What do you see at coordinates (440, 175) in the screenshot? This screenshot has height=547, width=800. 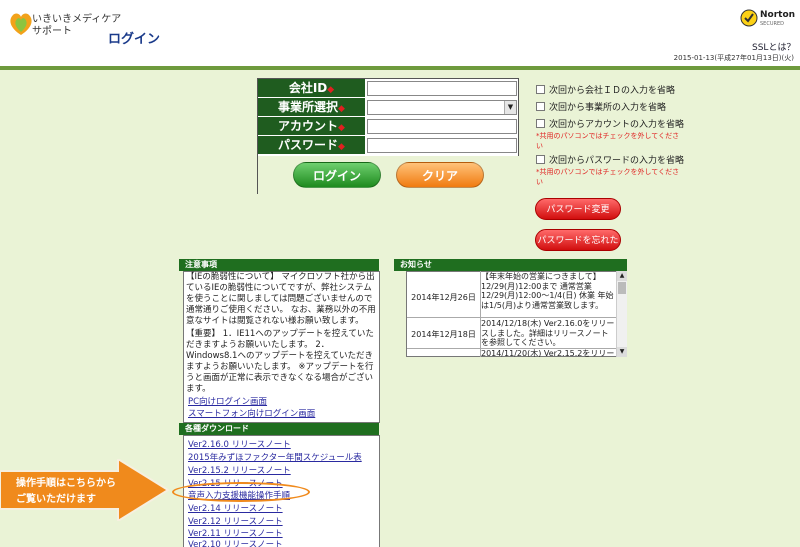 I see `clear-button: クリア` at bounding box center [440, 175].